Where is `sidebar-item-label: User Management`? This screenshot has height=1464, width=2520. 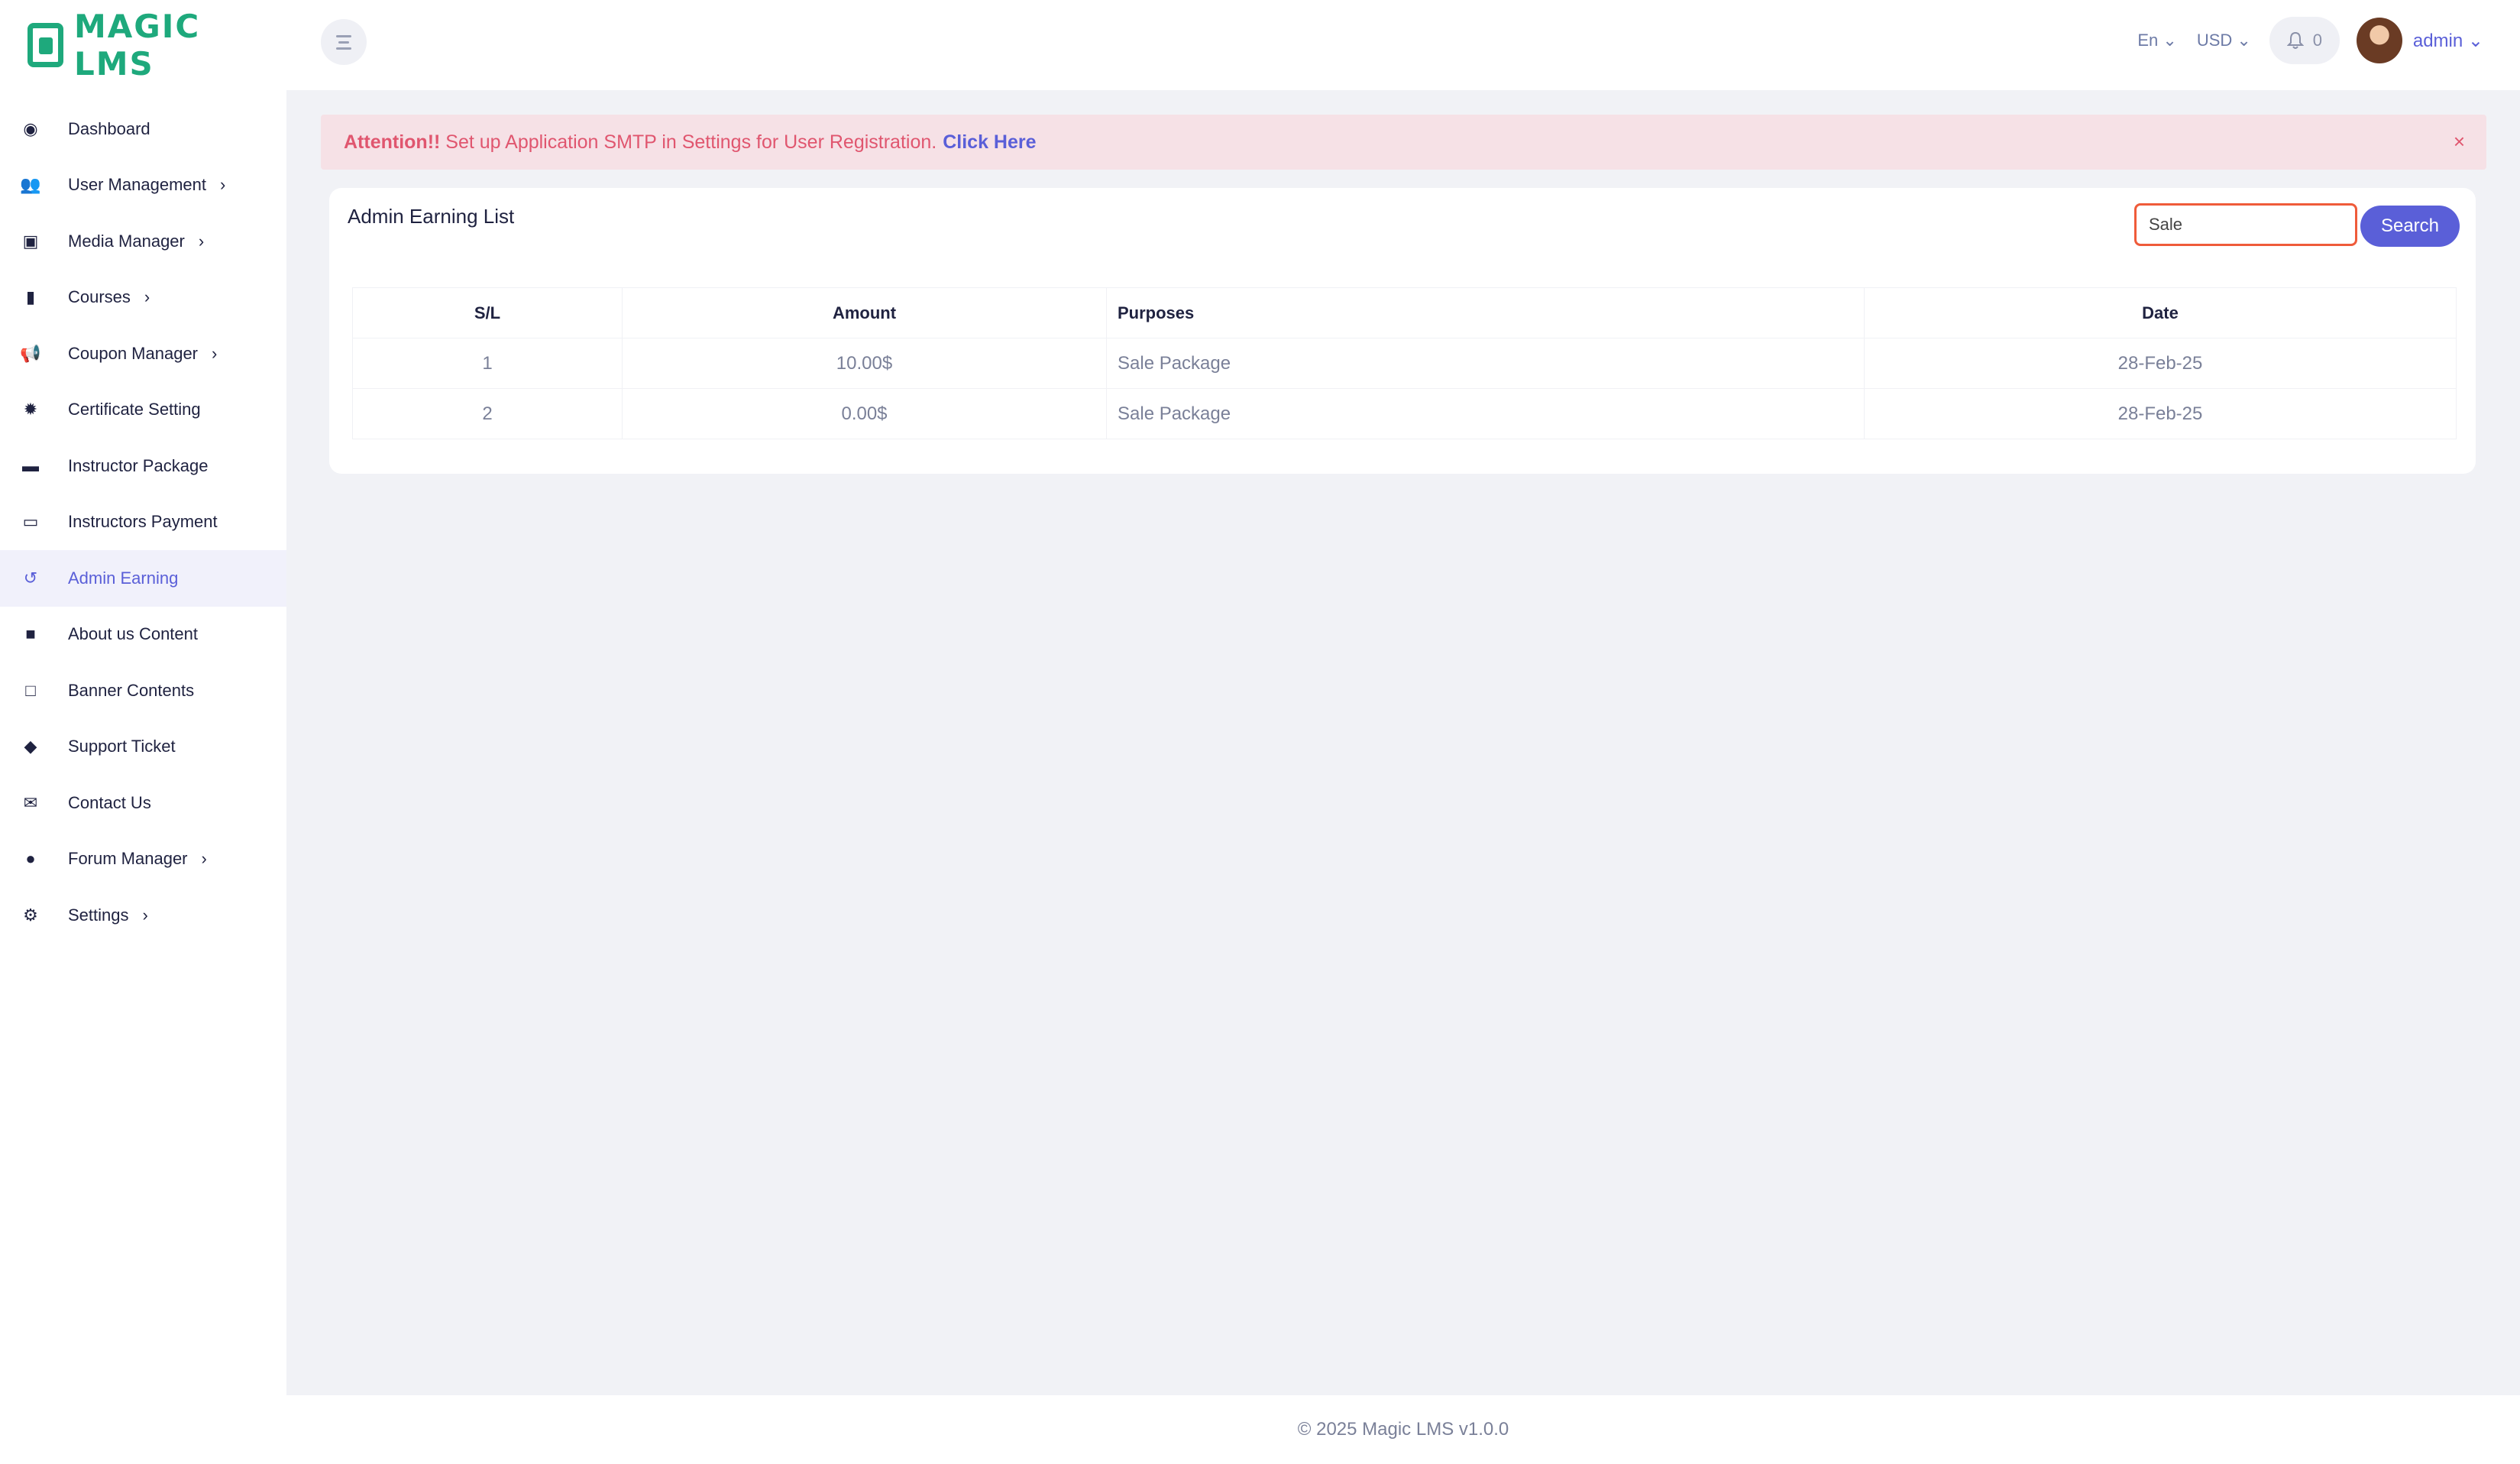 sidebar-item-label: User Management is located at coordinates (137, 185).